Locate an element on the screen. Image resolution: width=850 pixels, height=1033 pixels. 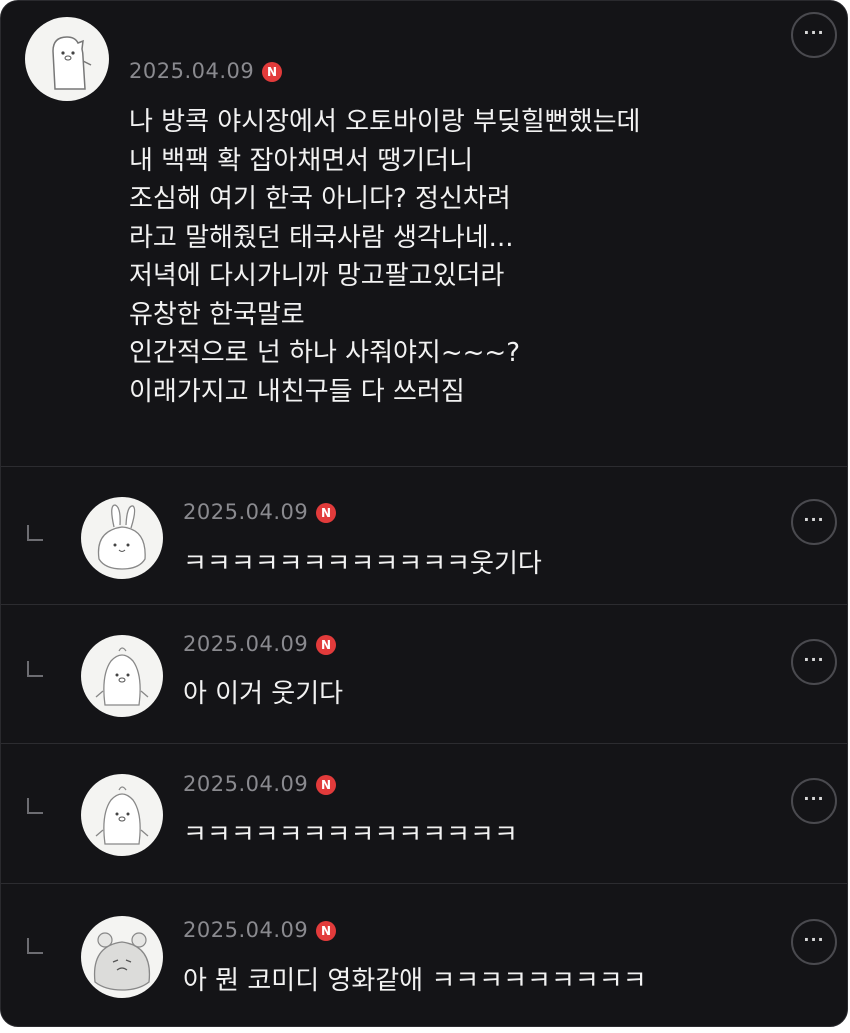
reply-comment: 2025.04.09 N ··· ㅋㅋㅋㅋㅋㅋㅋㅋㅋㅋㅋㅋㅋㅋ is located at coordinates (424, 813).